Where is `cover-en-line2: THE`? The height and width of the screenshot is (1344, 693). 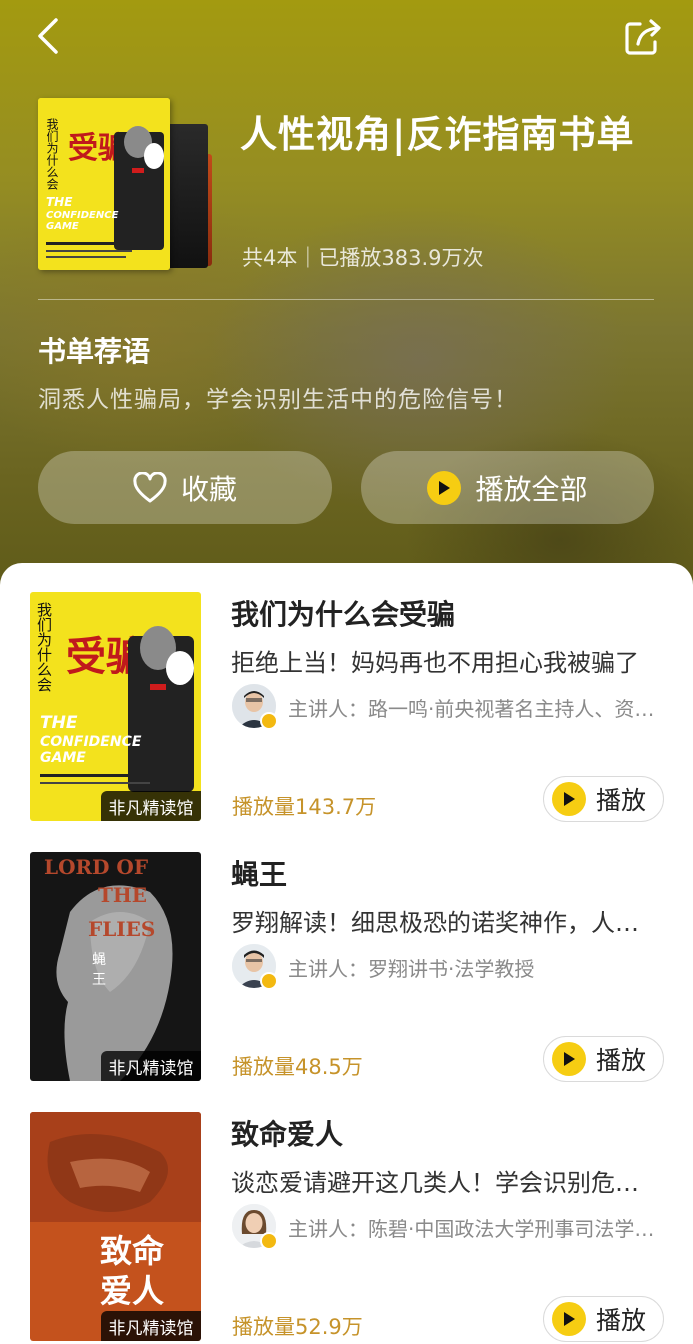 cover-en-line2: THE is located at coordinates (122, 895).